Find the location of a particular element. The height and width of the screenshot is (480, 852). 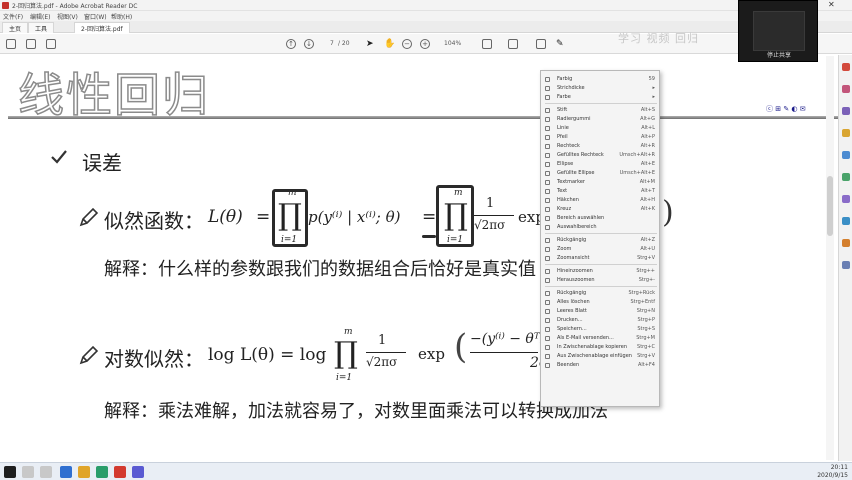

app-icon is located at coordinates (138, 472).